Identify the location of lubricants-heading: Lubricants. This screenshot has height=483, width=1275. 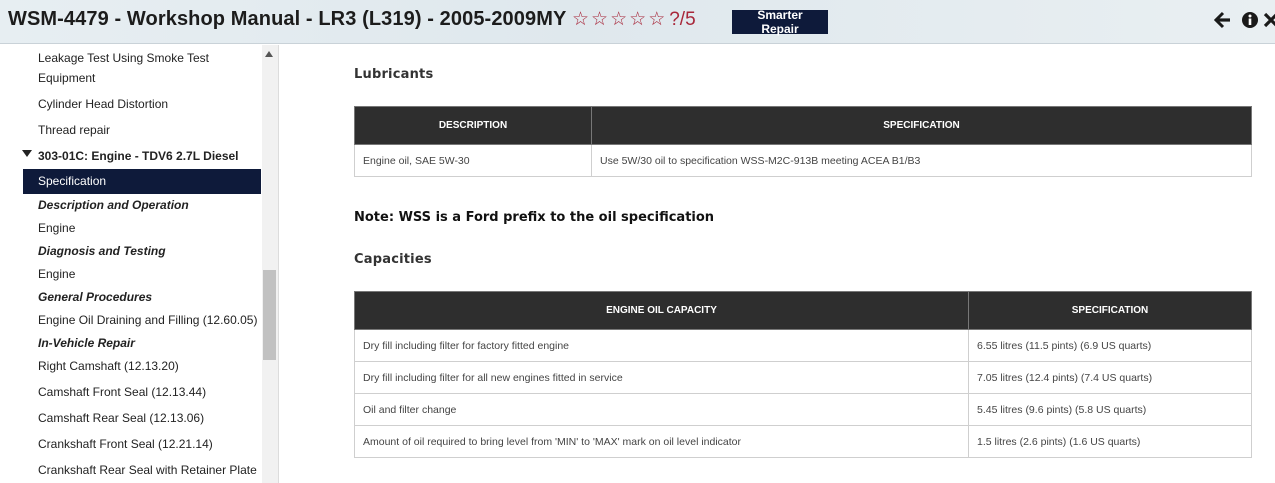
(394, 74).